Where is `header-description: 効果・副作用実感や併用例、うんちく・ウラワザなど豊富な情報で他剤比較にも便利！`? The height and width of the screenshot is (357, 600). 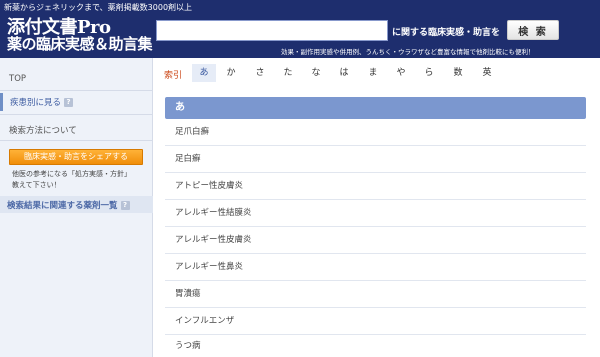
header-description: 効果・副作用実感や併用例、うんちく・ウラワザなど豊富な情報で他剤比較にも便利！ is located at coordinates (408, 52).